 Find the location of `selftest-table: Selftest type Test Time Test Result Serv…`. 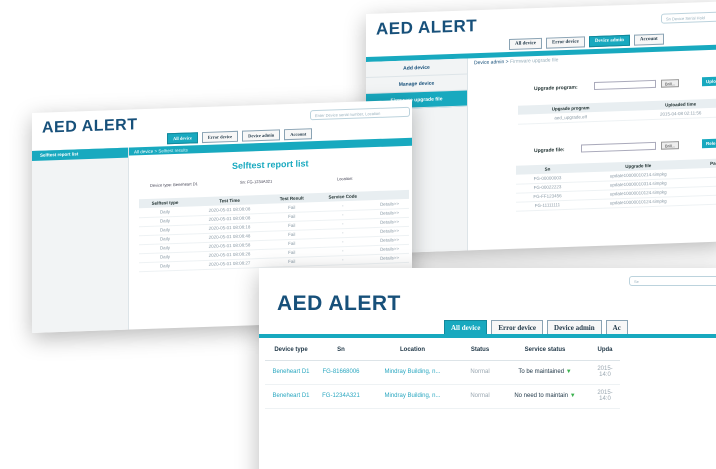

selftest-table: Selftest type Test Time Test Result Serv… is located at coordinates (274, 230).